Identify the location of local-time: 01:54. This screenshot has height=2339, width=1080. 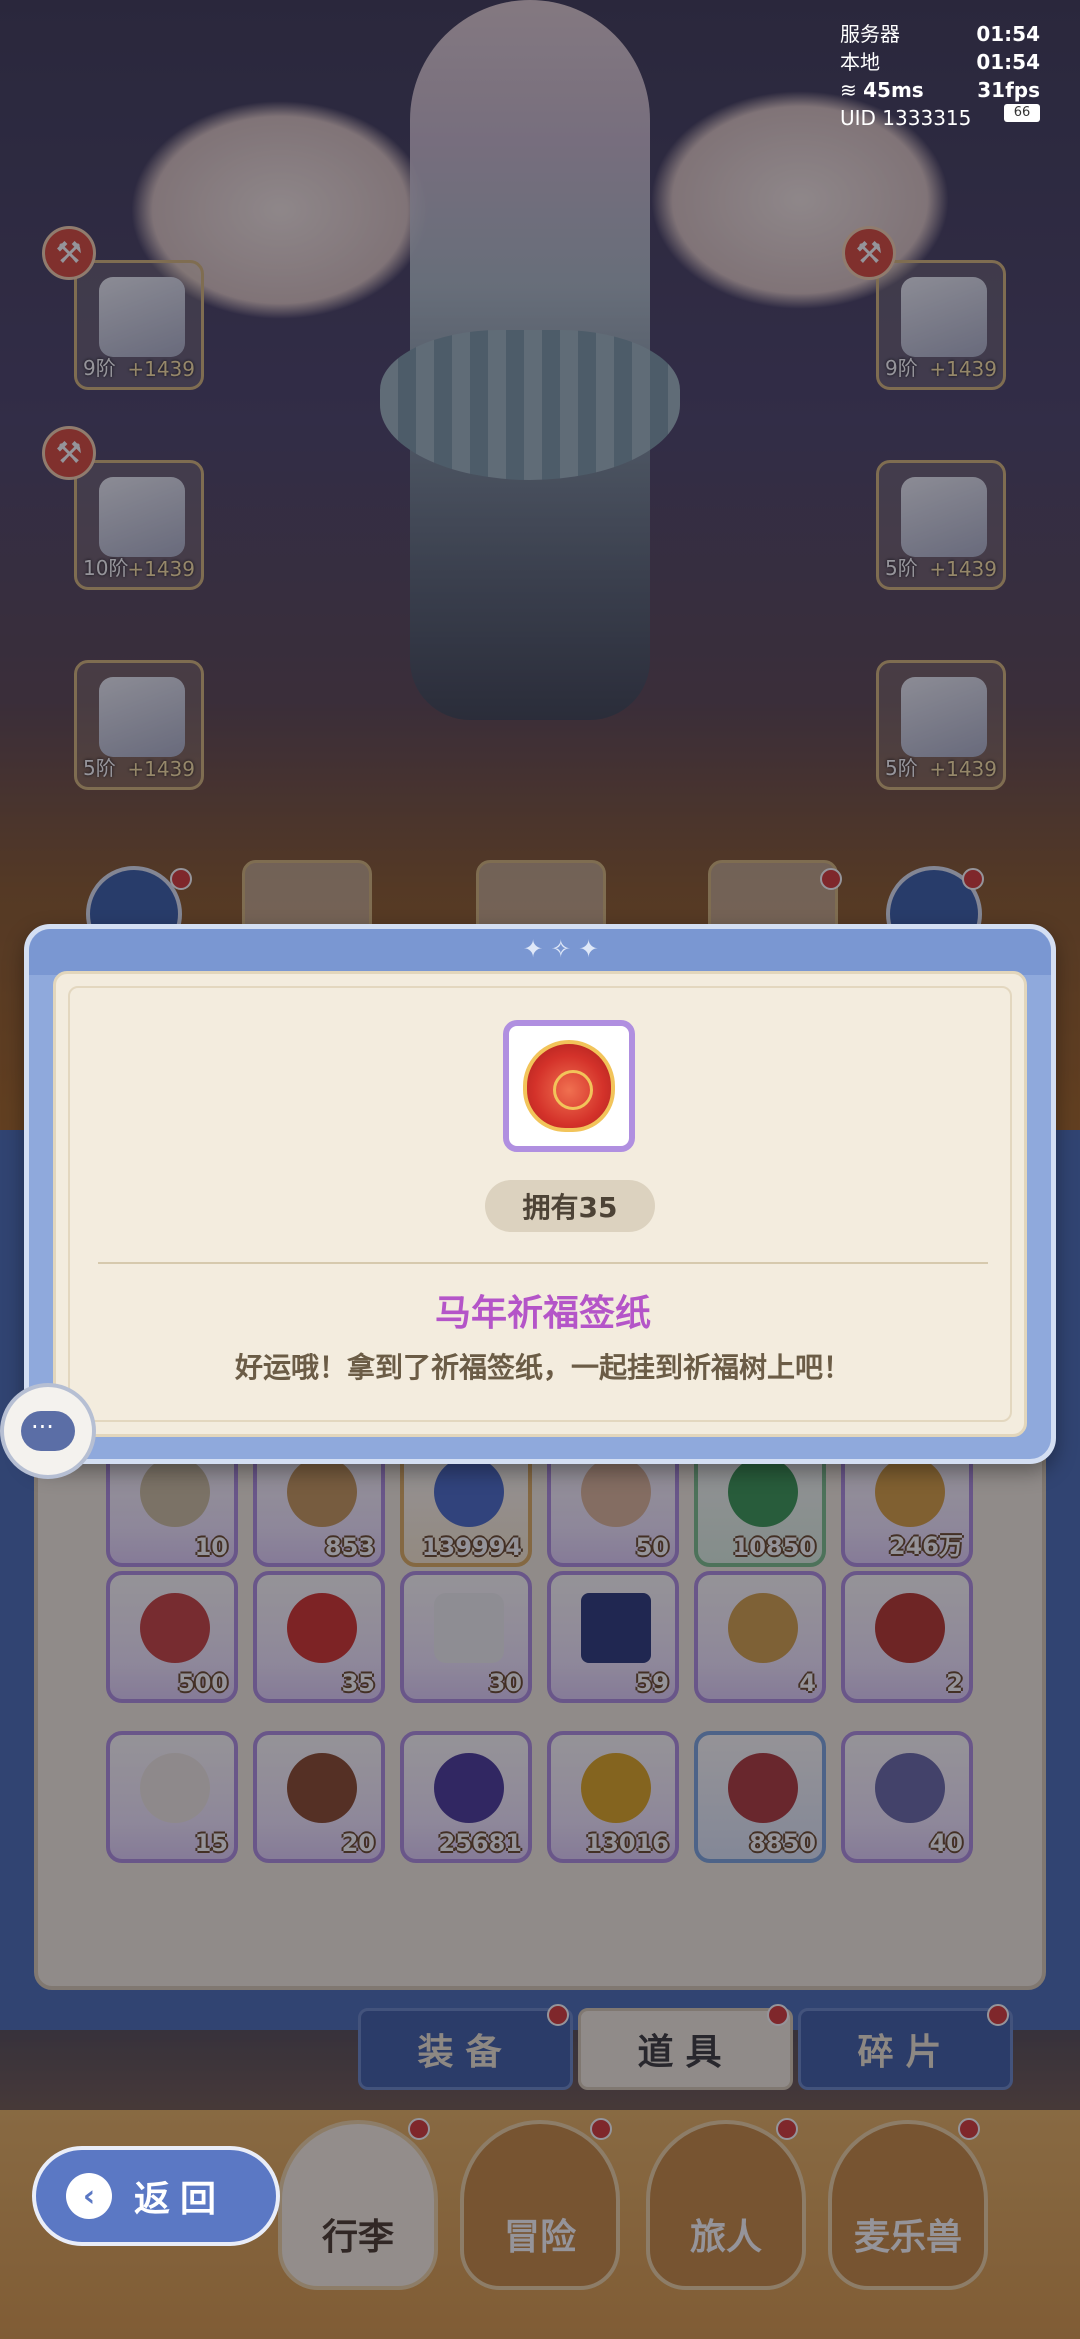
(1008, 62).